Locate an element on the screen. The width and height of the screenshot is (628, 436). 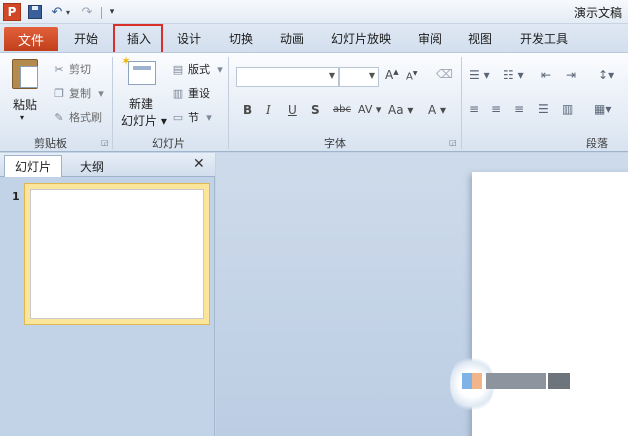
cut-button: ✂ 剪切 is located at coordinates (71, 69).